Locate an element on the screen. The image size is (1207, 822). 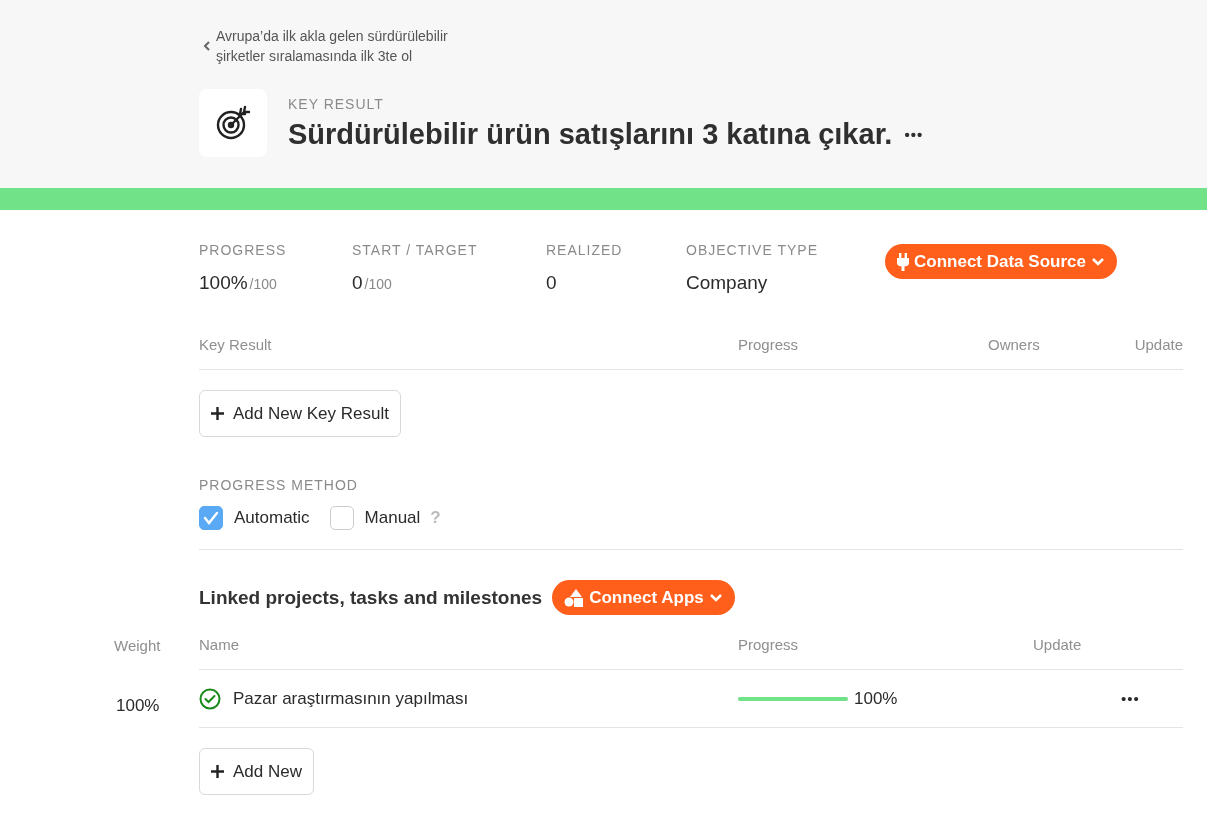
add-new-button: Add New is located at coordinates (256, 771).